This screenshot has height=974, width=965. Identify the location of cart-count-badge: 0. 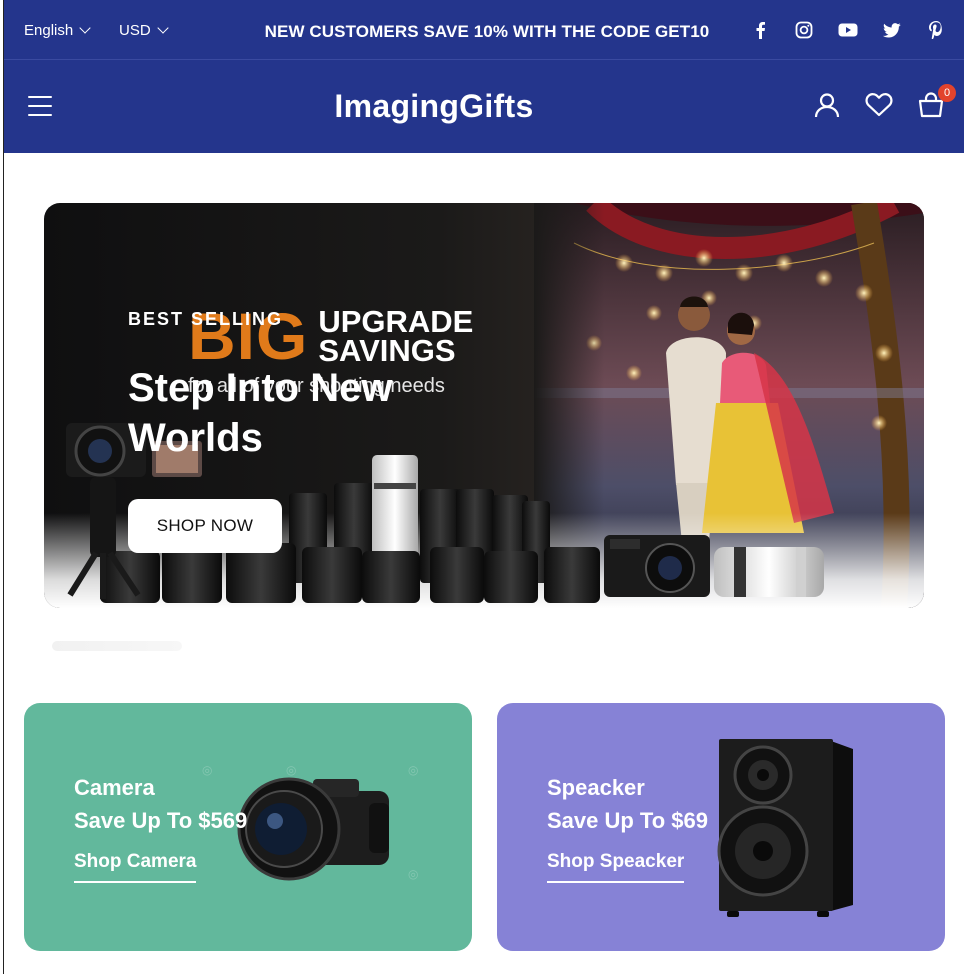
(947, 93).